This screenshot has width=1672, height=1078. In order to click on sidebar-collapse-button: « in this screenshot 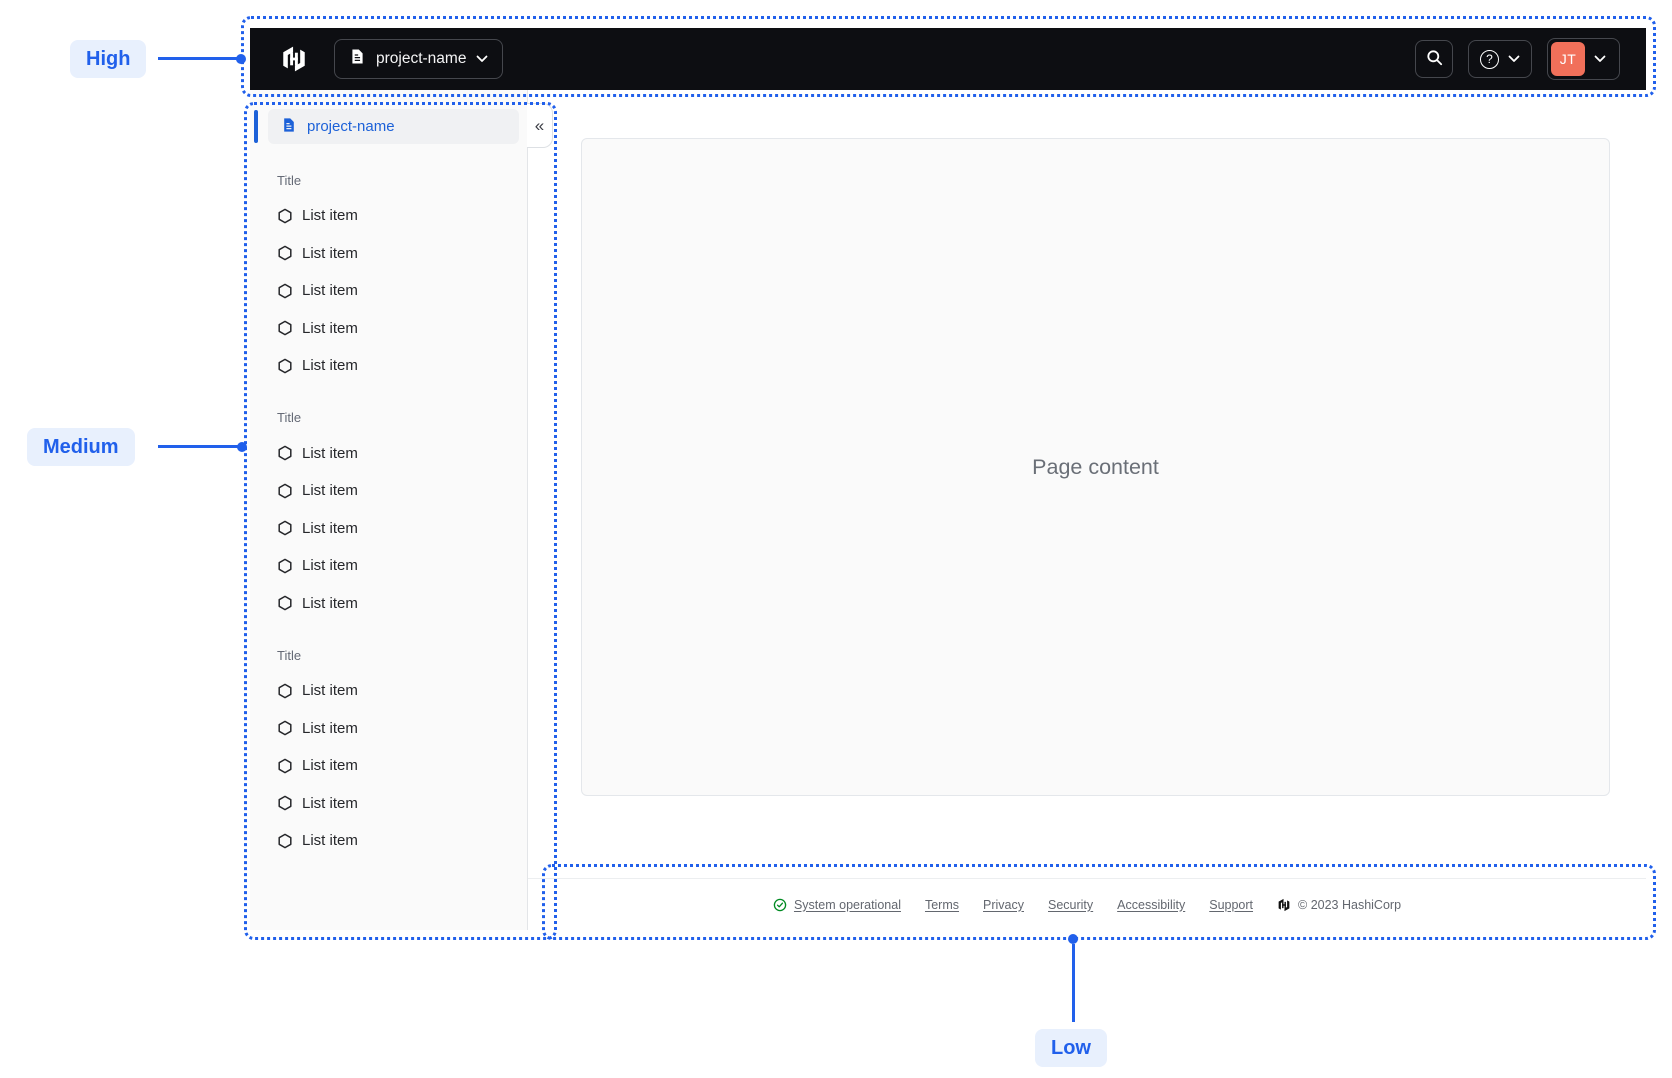, I will do `click(540, 125)`.